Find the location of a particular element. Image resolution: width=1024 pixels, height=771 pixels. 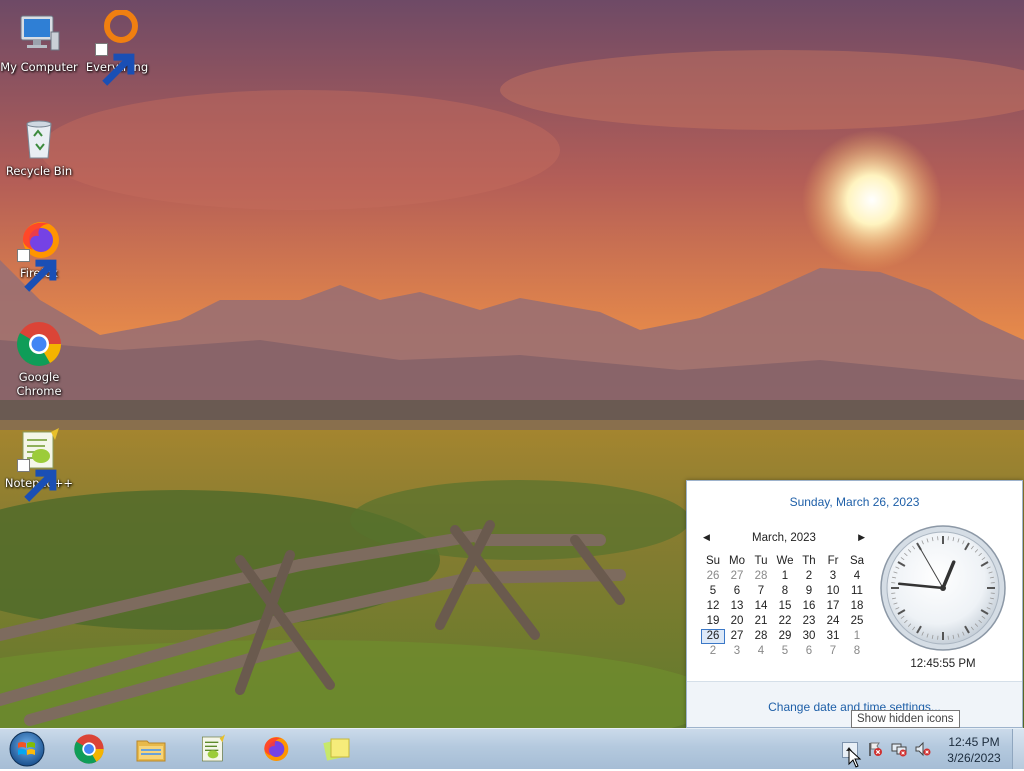

long-date-link: Sunday, March 26, 2023 is located at coordinates (854, 502).